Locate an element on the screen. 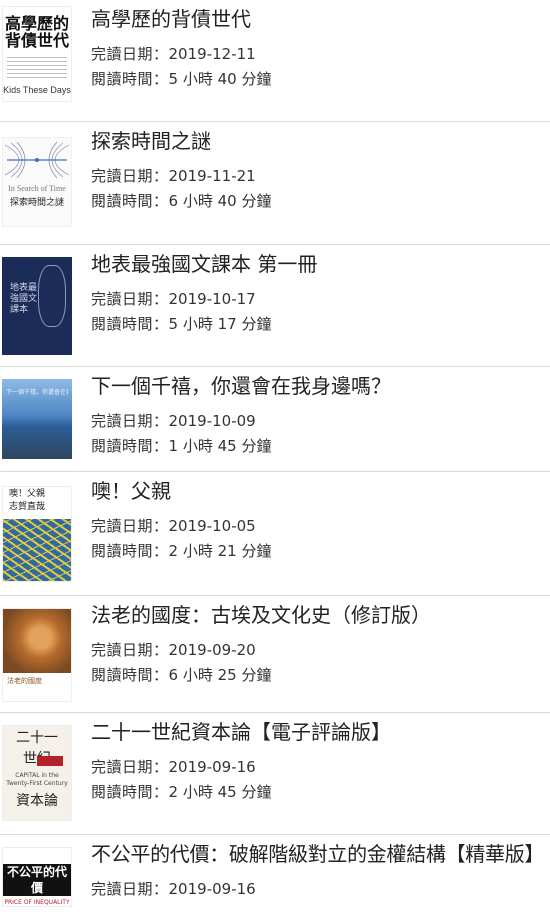 The width and height of the screenshot is (550, 915). book-info: 高學歷的背債世代 完讀日期：2019-12-11 閱讀時間：5 小時 40 分鐘 is located at coordinates (318, 49).